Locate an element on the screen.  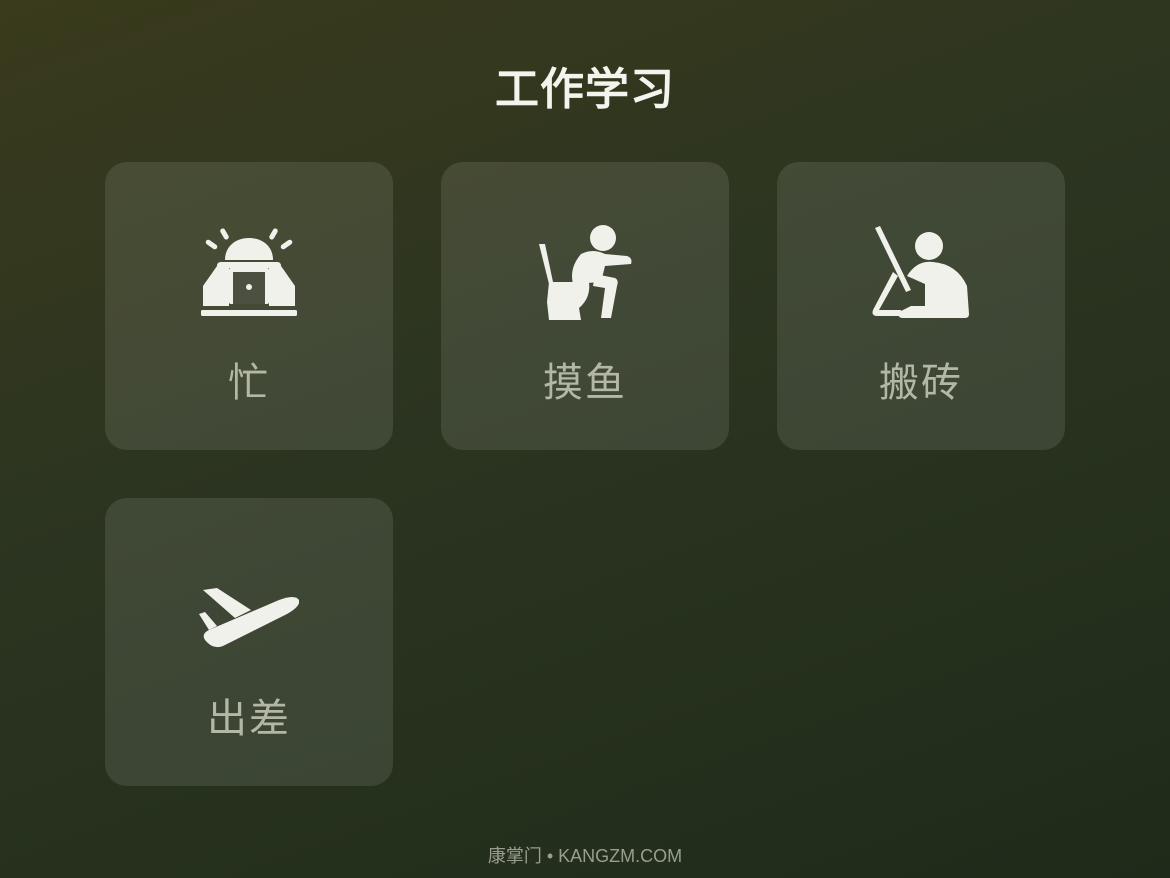
status-tile-busy: 忙 is located at coordinates (249, 306).